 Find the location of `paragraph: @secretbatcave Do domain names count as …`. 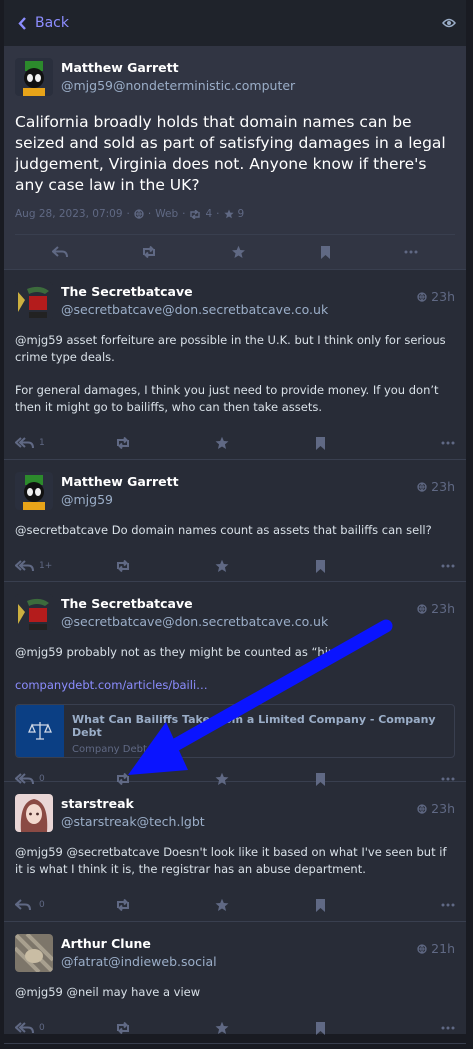

paragraph: @secretbatcave Do domain names count as … is located at coordinates (223, 530).